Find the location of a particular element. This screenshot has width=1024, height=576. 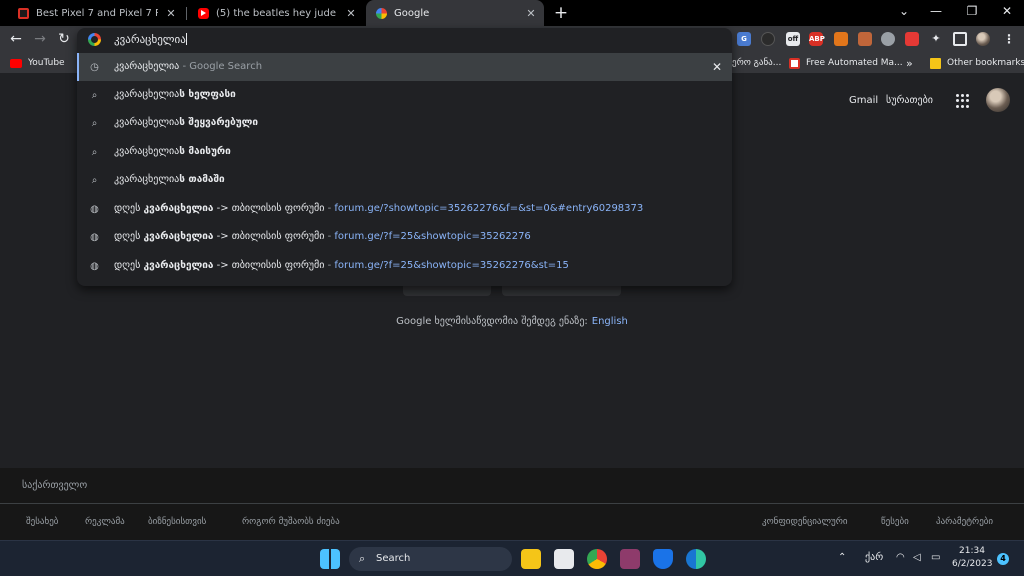

footer-about-link: შესახებ is located at coordinates (42, 522).